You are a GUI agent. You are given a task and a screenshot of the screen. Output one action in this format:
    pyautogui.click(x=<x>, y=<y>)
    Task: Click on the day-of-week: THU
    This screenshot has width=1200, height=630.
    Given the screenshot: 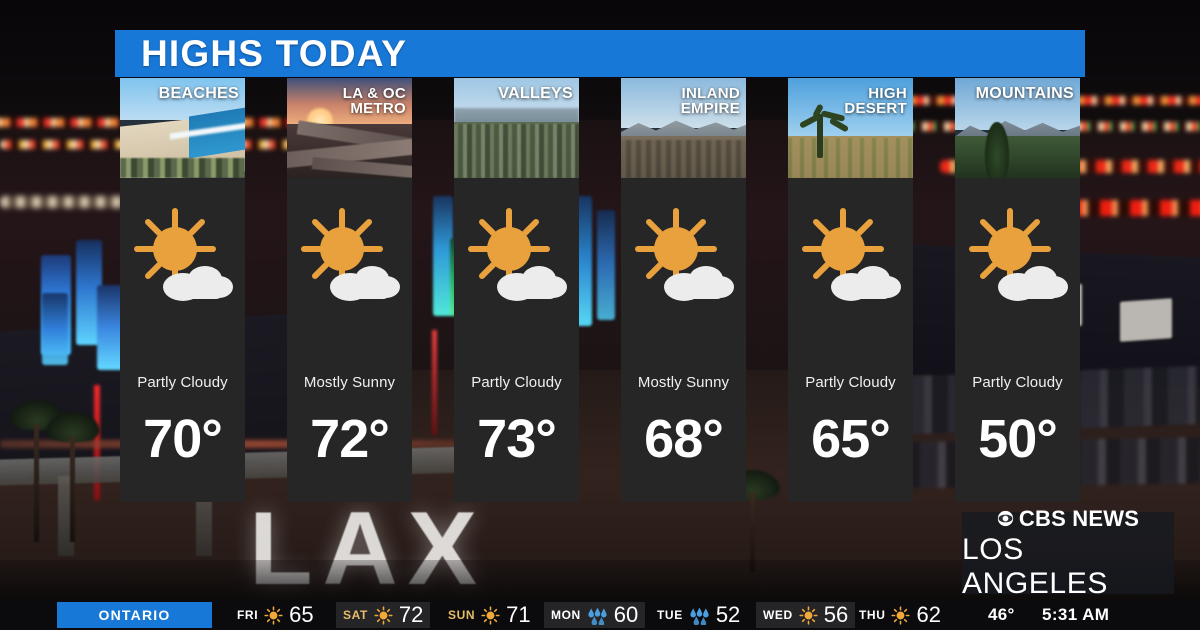 What is the action you would take?
    pyautogui.click(x=872, y=615)
    